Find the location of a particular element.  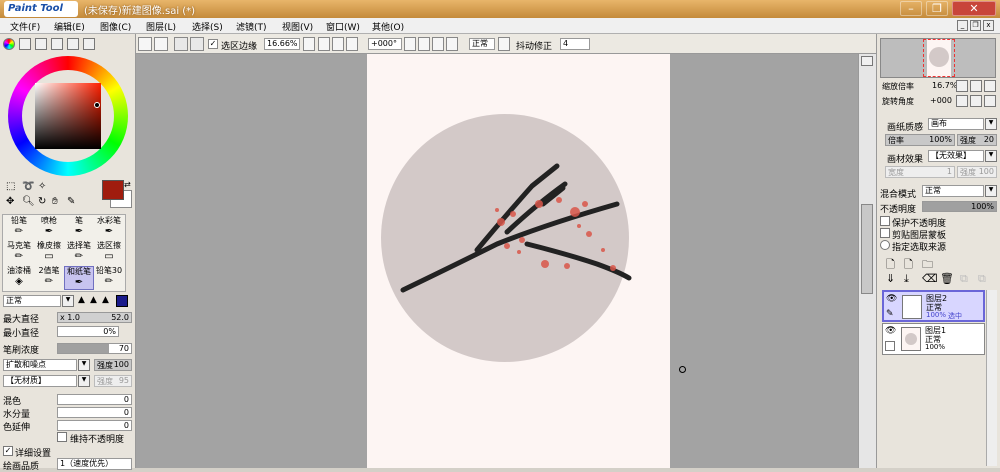

quality-select: 1（速度优先） is located at coordinates (94, 464).